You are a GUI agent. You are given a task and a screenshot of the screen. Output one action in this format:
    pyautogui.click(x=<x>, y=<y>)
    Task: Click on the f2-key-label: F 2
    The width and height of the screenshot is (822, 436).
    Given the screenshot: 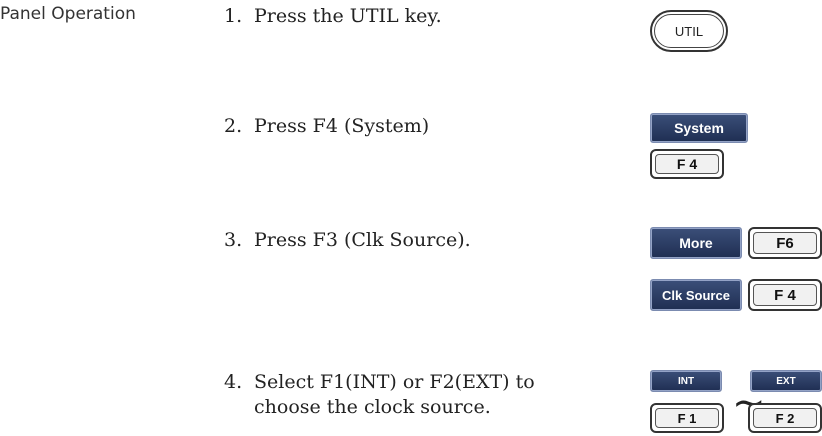 What is the action you would take?
    pyautogui.click(x=785, y=418)
    